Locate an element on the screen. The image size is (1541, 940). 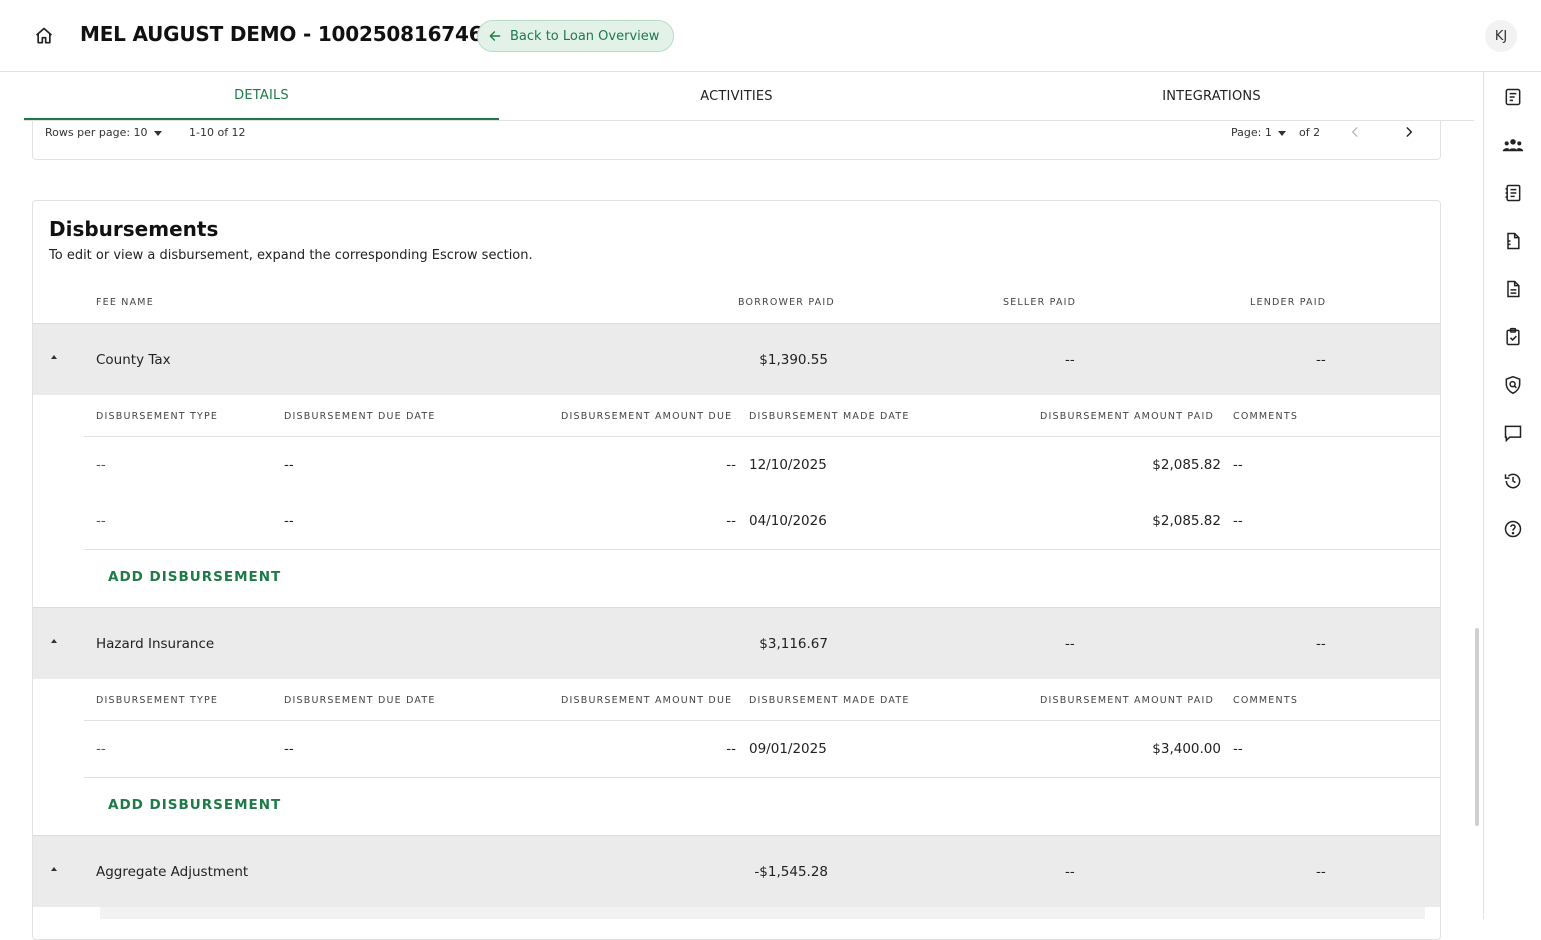
made-date: 04/10/2026 is located at coordinates (788, 521).